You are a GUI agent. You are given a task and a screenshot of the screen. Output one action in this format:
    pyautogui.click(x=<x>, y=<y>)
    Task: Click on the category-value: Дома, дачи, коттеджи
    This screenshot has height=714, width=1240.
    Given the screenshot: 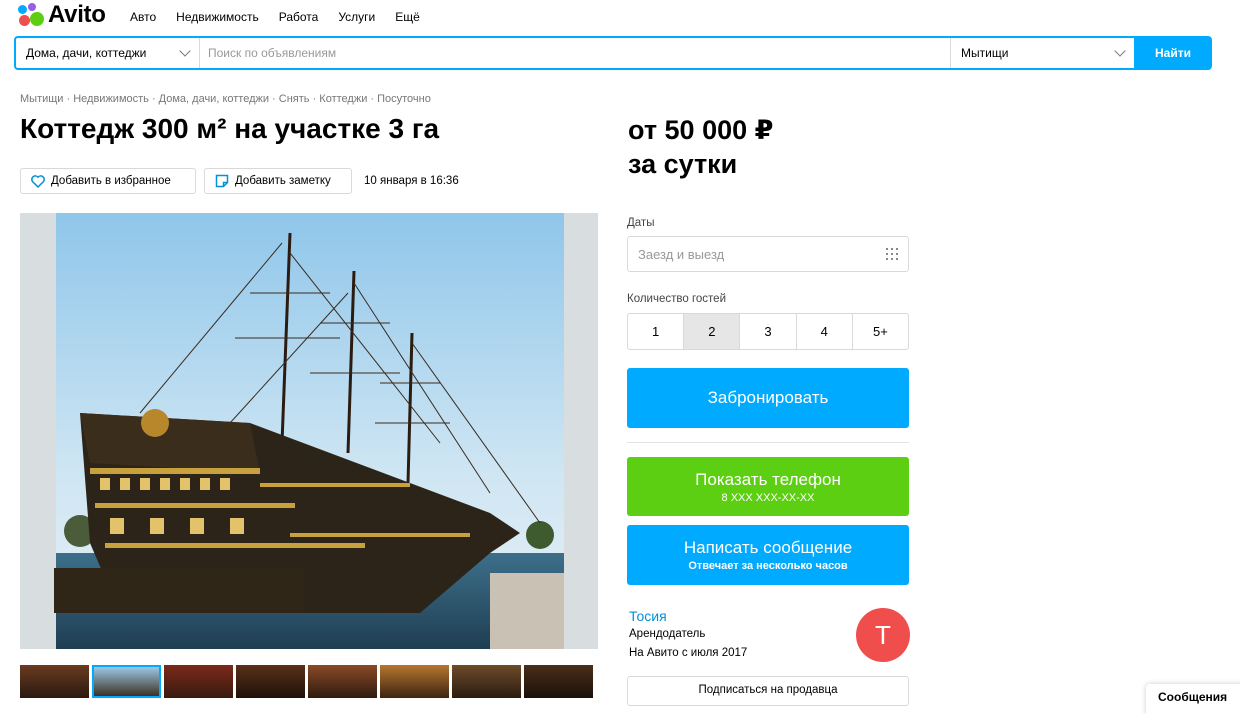 What is the action you would take?
    pyautogui.click(x=86, y=53)
    